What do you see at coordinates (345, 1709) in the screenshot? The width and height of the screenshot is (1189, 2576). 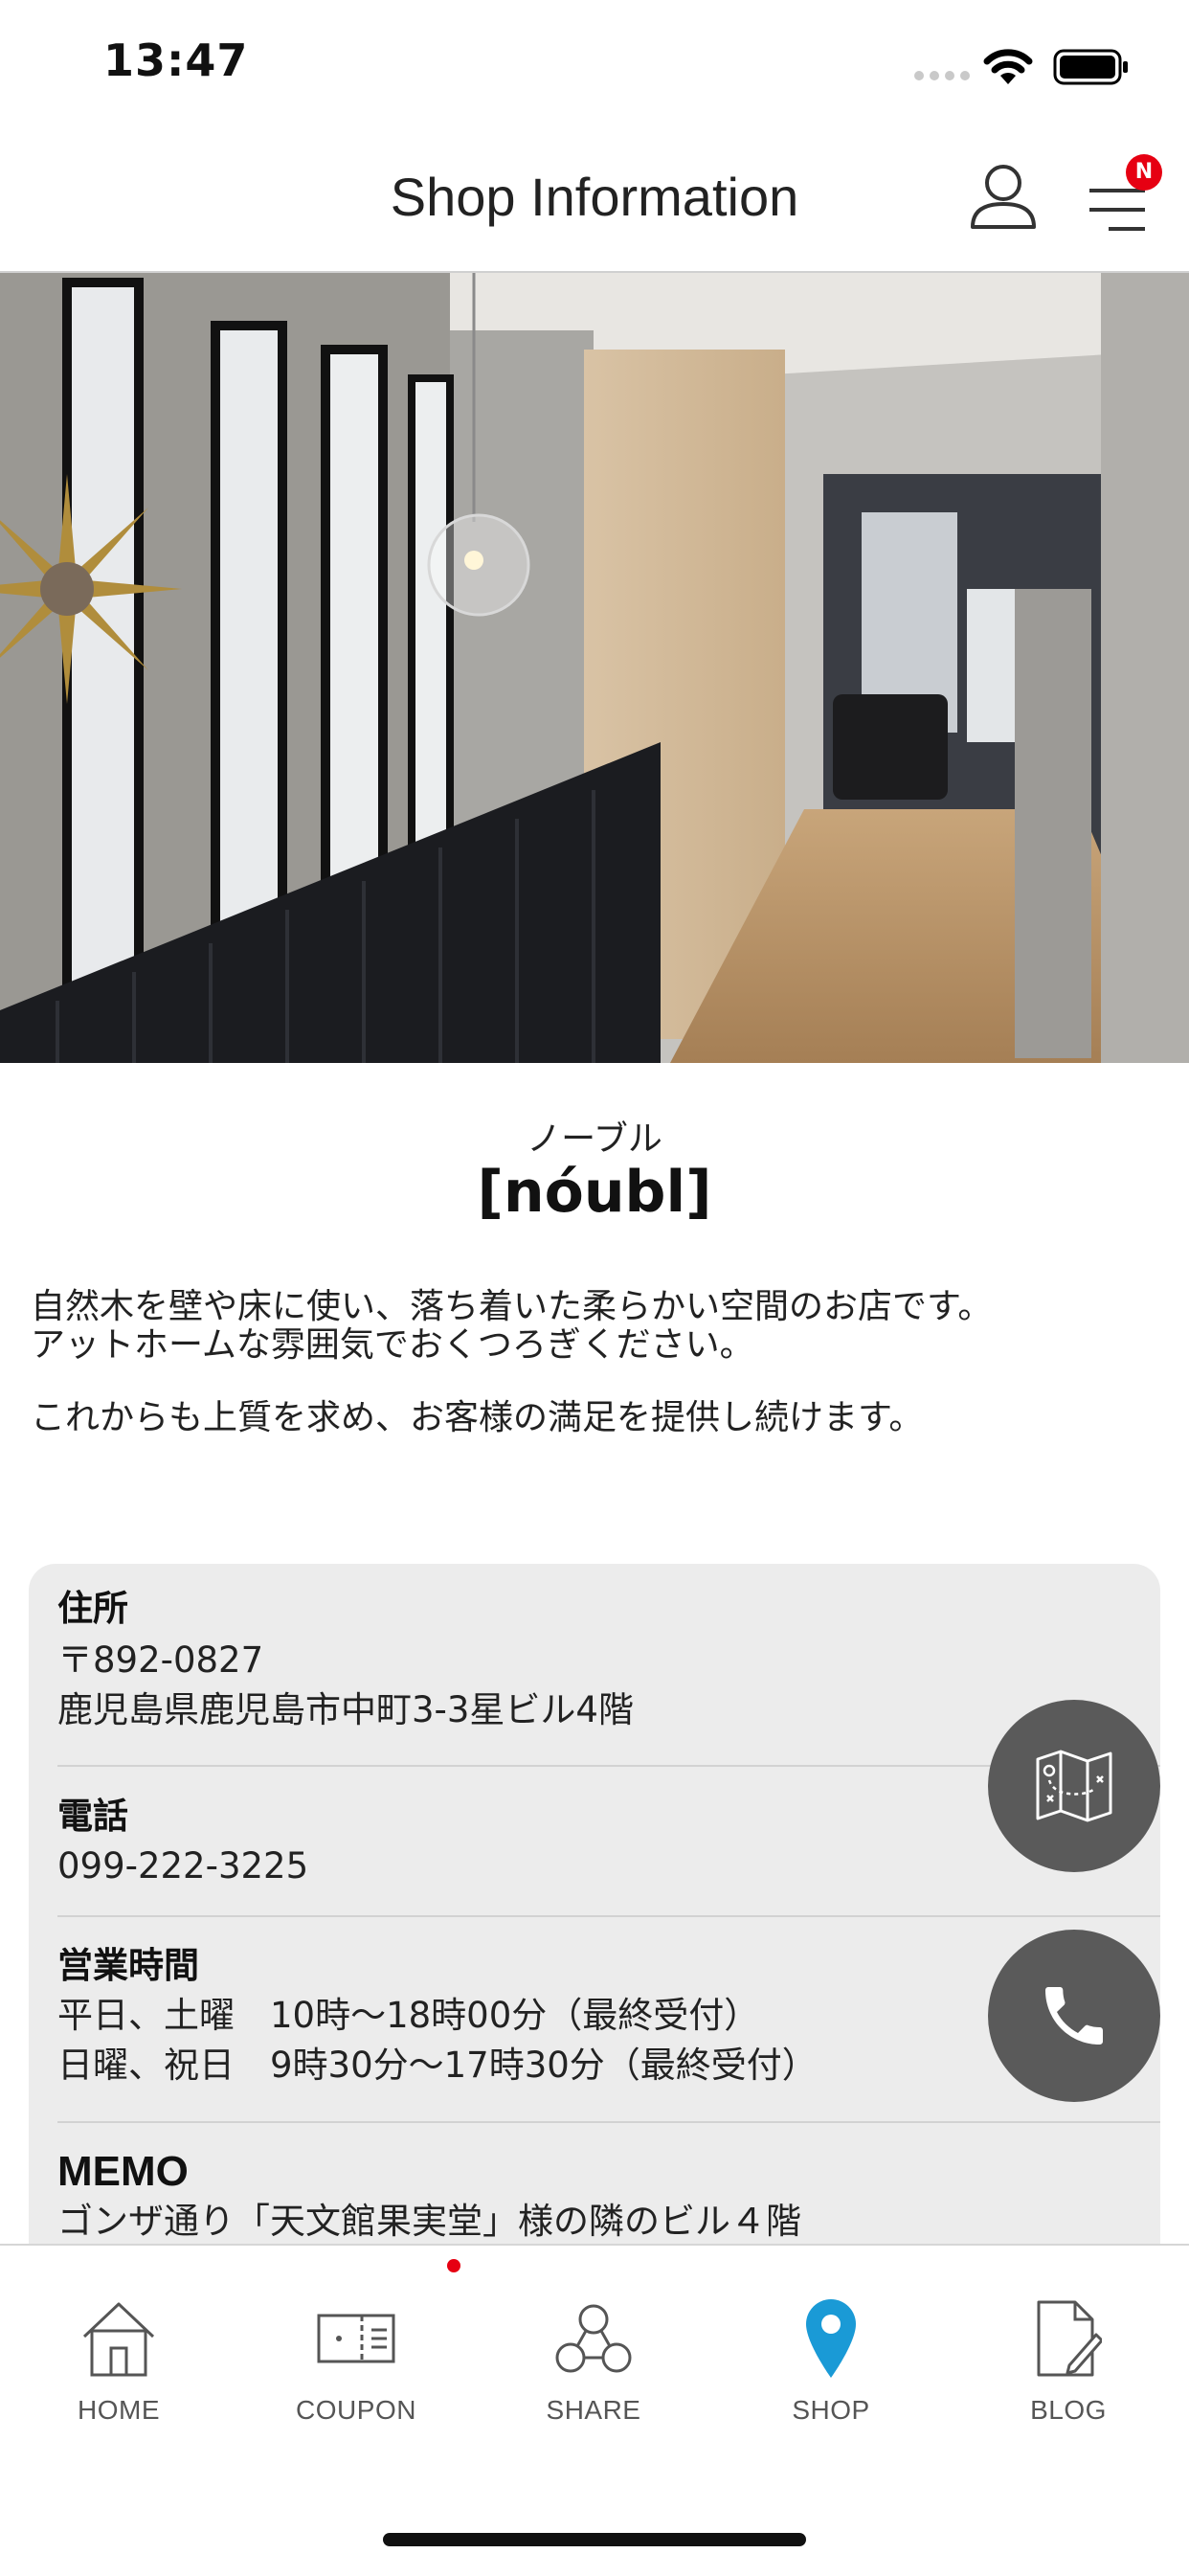 I see `address-text: 鹿児島県鹿児島市中町3-3星ビル4階` at bounding box center [345, 1709].